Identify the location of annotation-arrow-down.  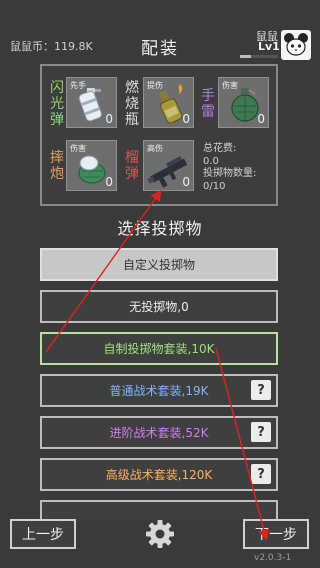
(242, 444).